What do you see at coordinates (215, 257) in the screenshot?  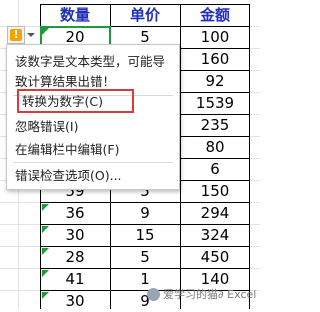 I see `cell-amount: 450` at bounding box center [215, 257].